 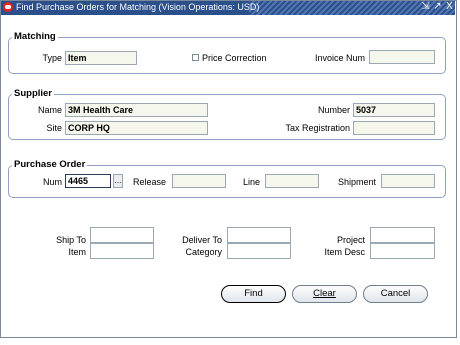 I want to click on maximize-icon: ↗, so click(x=437, y=7).